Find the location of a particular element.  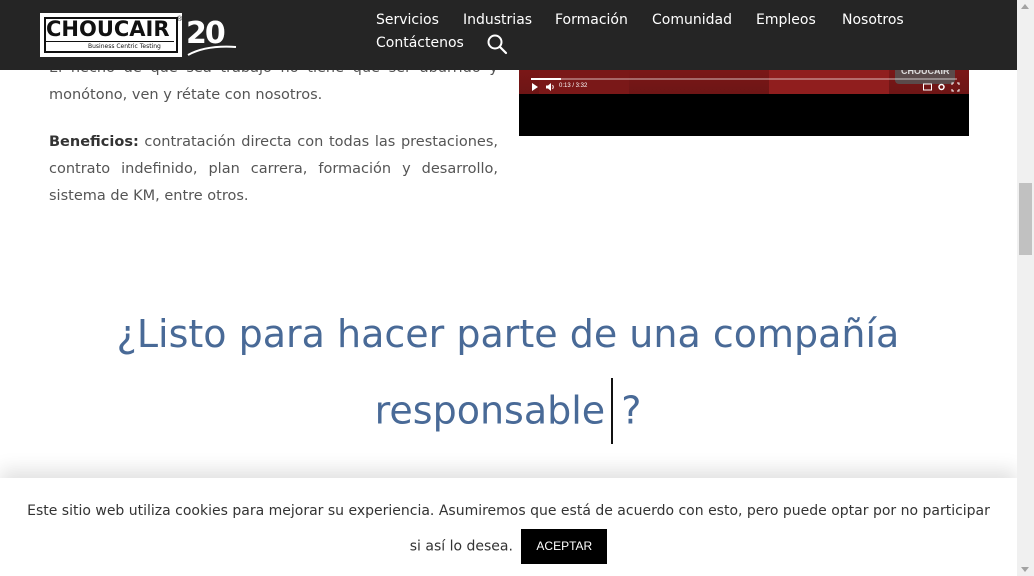

logo-swoosh-icon is located at coordinates (212, 50).